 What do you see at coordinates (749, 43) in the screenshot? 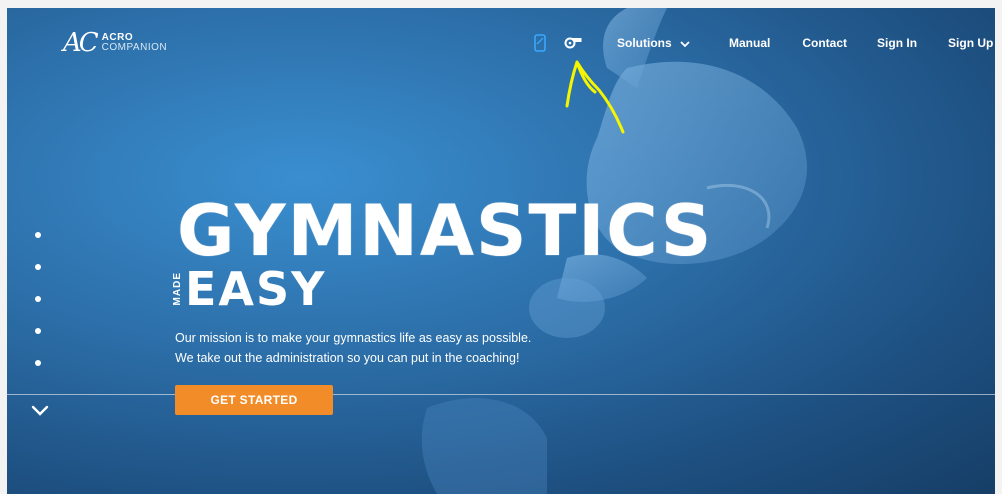
I see `nav-manual: Manual` at bounding box center [749, 43].